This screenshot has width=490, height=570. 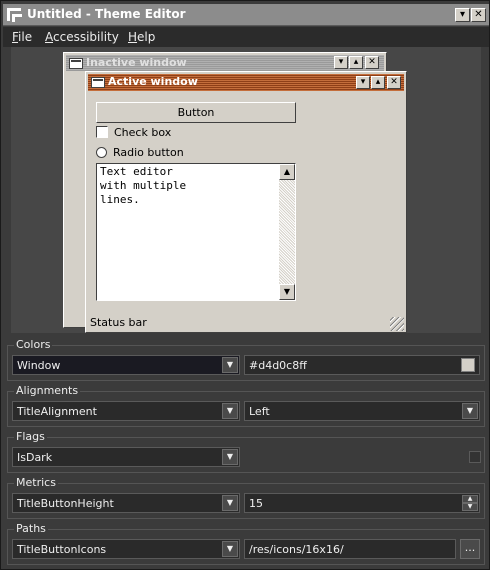 What do you see at coordinates (31, 528) in the screenshot?
I see `paths-section-title: Paths` at bounding box center [31, 528].